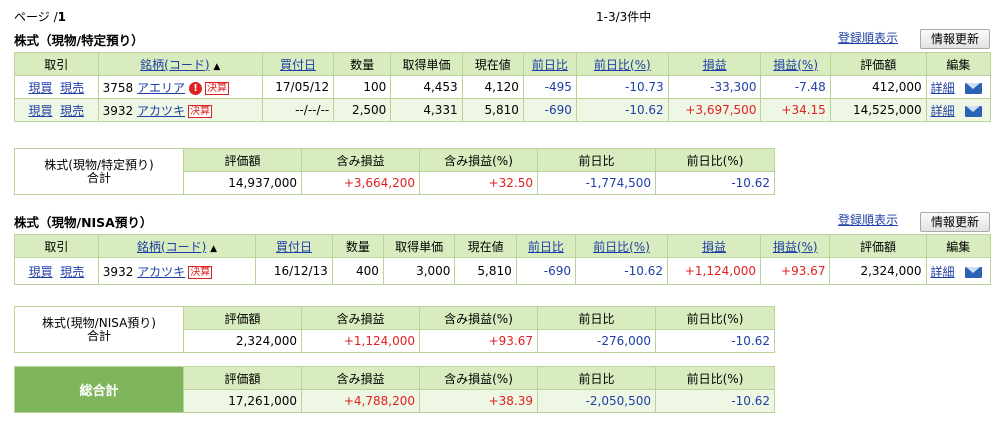  I want to click on purchase-date: --/--/--, so click(298, 110).